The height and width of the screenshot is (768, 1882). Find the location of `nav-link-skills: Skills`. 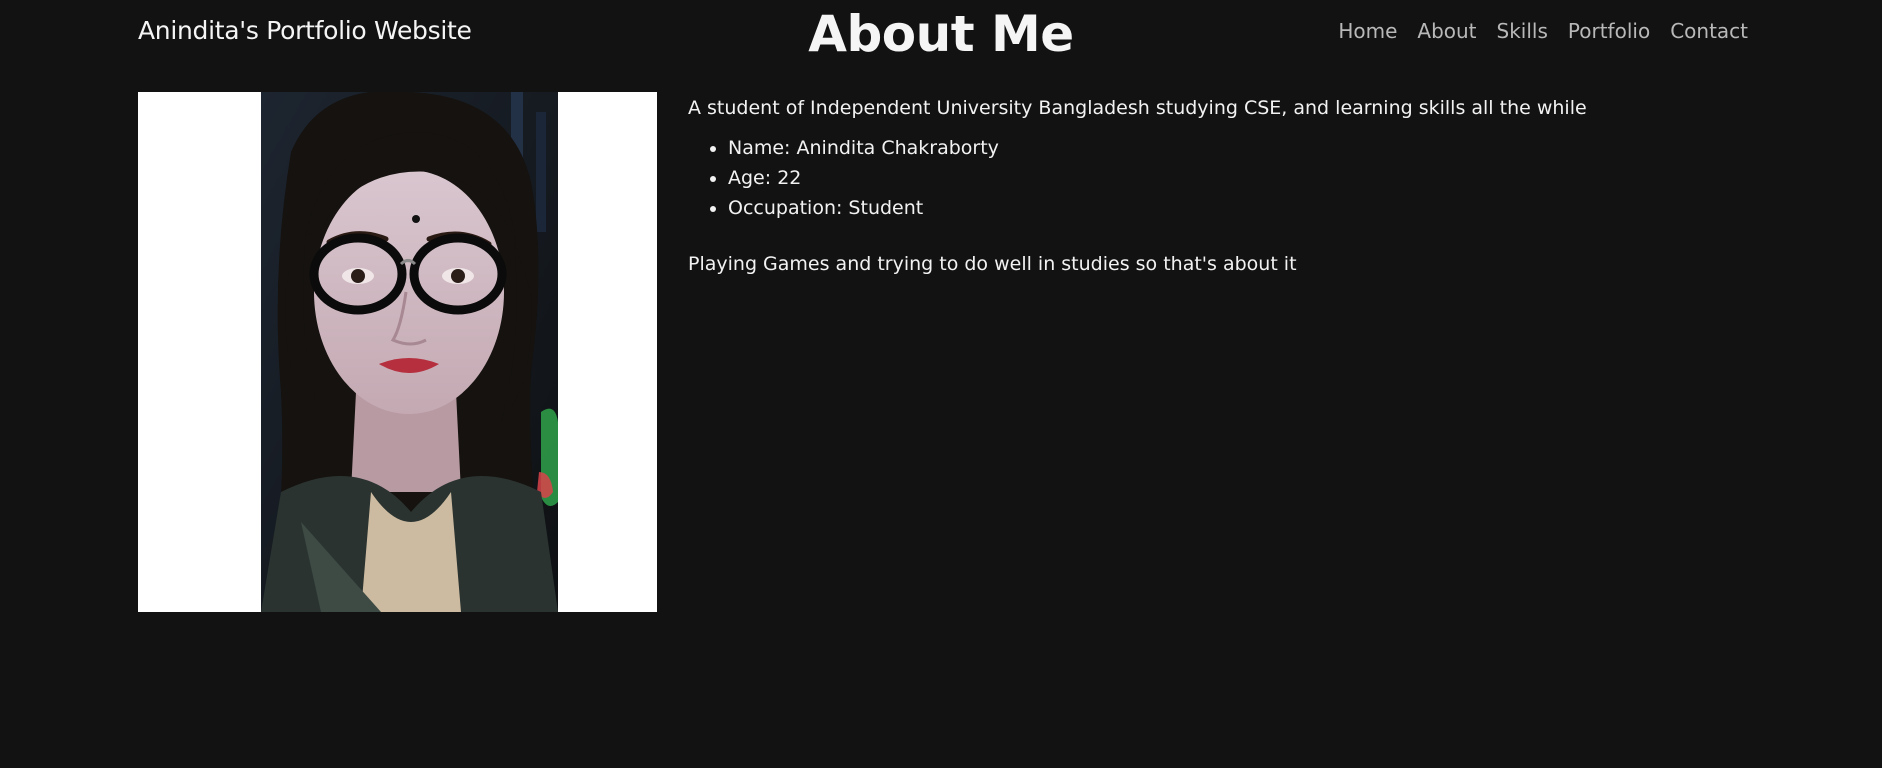

nav-link-skills: Skills is located at coordinates (1522, 31).